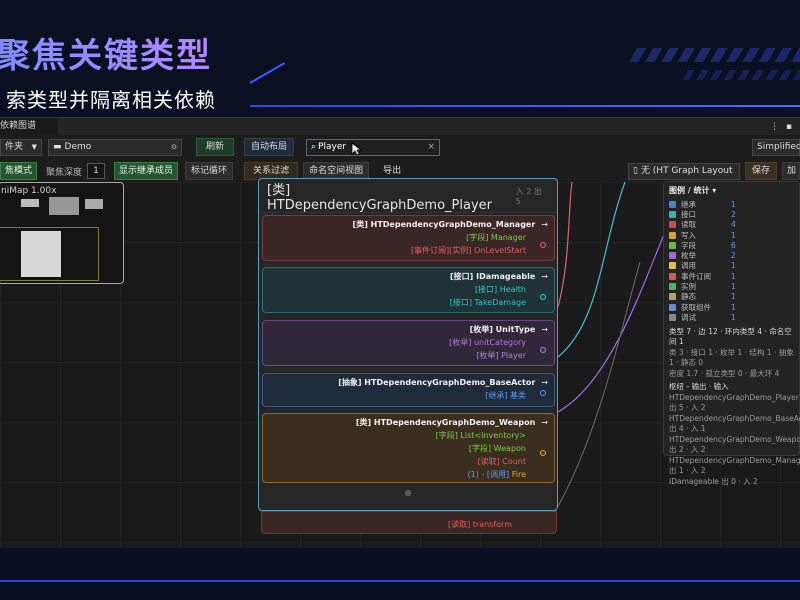 The width and height of the screenshot is (800, 600). I want to click on footer-band, so click(400, 574).